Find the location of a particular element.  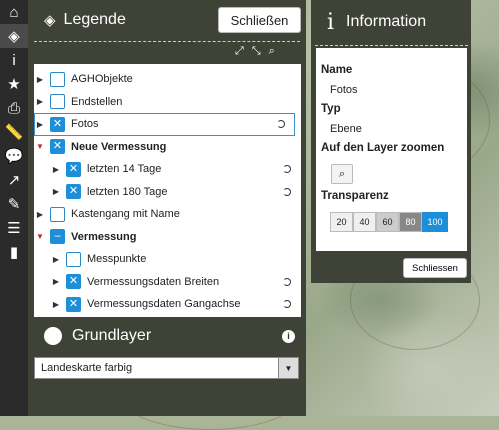

share-icon: ↗ is located at coordinates (14, 180).